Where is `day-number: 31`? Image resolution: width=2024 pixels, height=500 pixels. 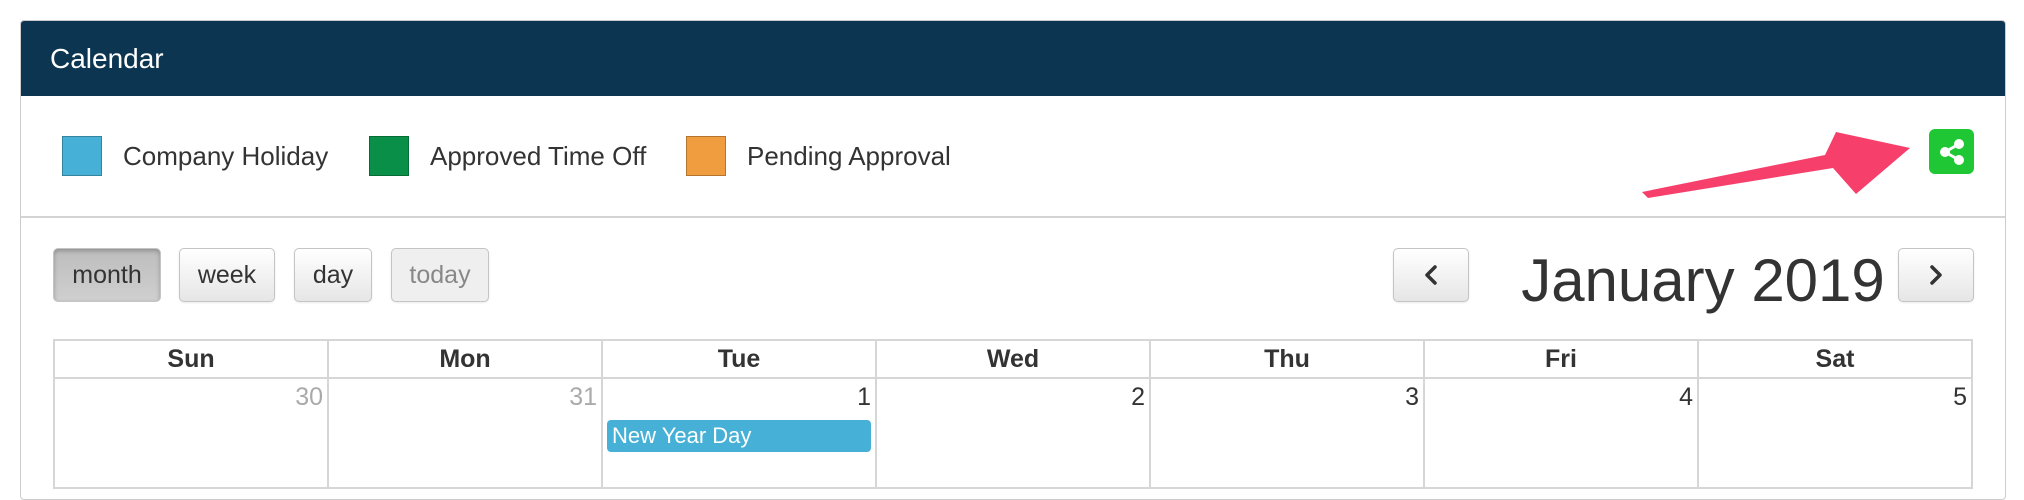
day-number: 31 is located at coordinates (583, 397).